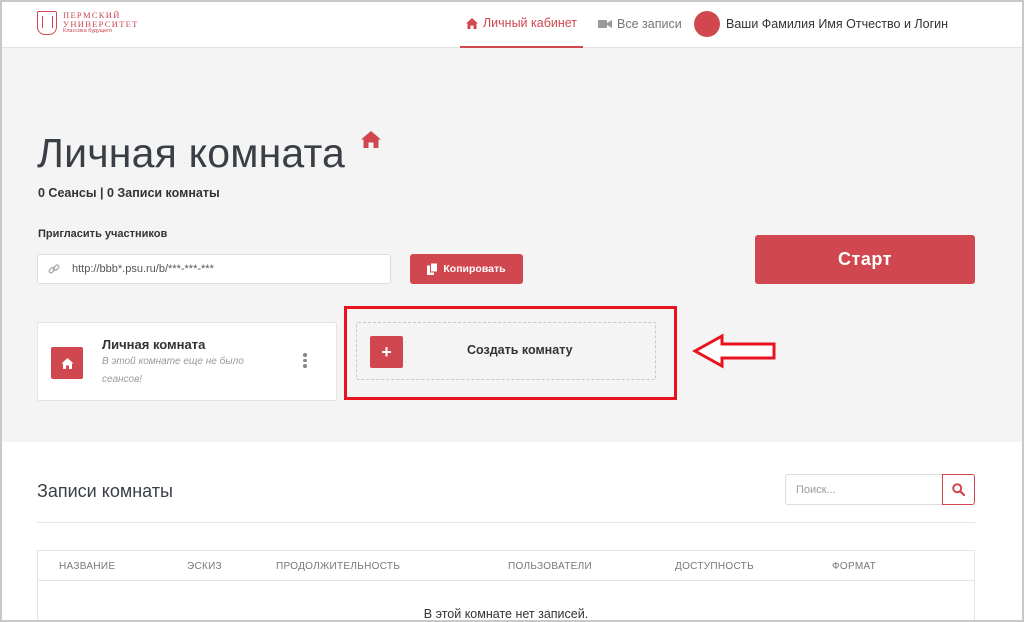 The width and height of the screenshot is (1024, 622). I want to click on video-camera-icon, so click(605, 24).